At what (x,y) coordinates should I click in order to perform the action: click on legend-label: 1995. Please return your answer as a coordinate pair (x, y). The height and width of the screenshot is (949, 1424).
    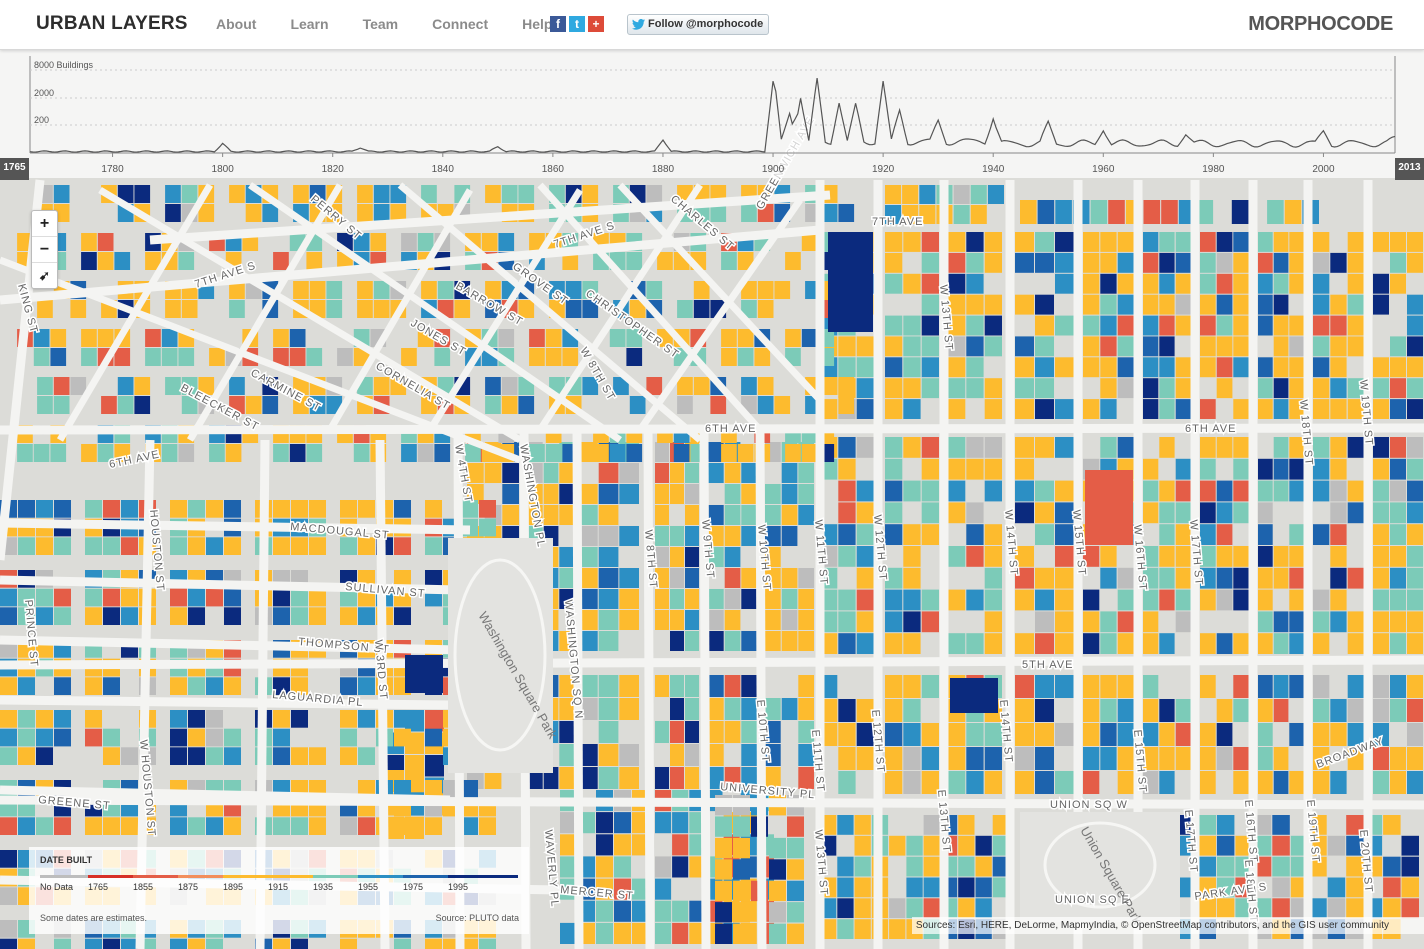
    Looking at the image, I should click on (458, 887).